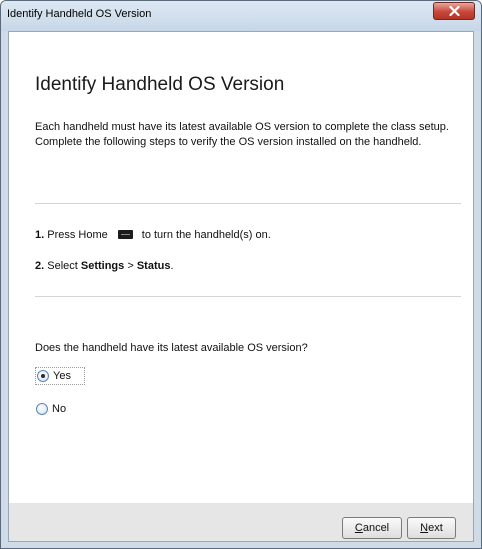 The image size is (482, 549). What do you see at coordinates (160, 84) in the screenshot?
I see `page-title: Identify Handheld OS Version` at bounding box center [160, 84].